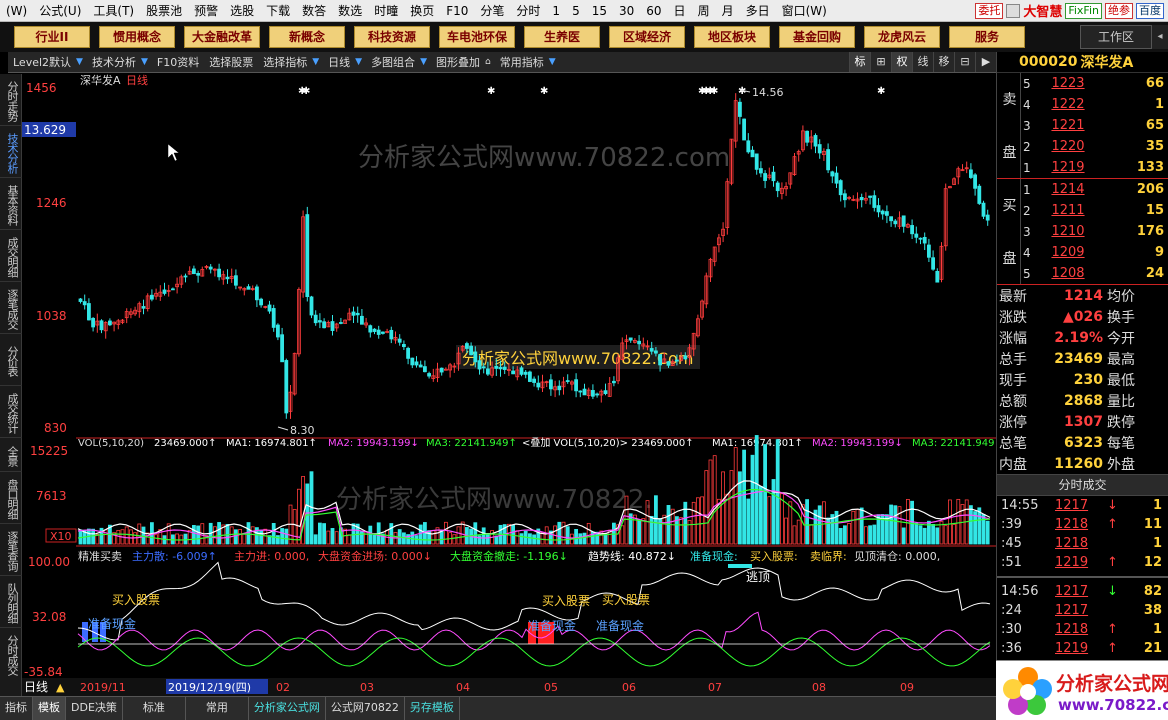  Describe the element at coordinates (556, 11) in the screenshot. I see `menu-item: 1` at that location.